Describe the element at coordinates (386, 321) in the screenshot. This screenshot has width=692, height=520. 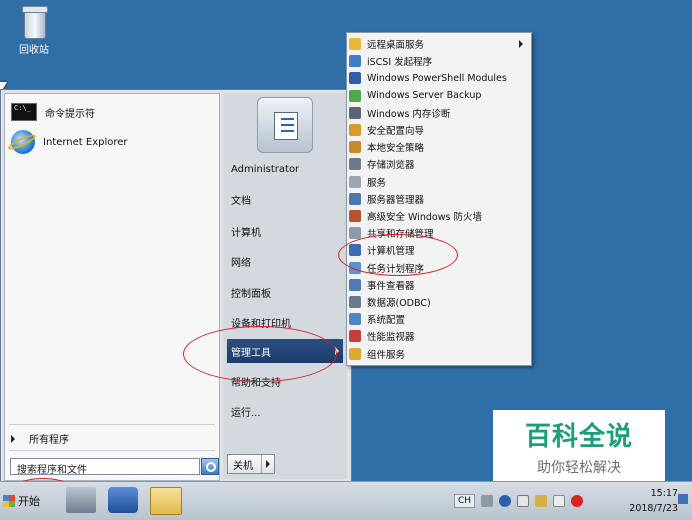
I see `submenu-item-label: 系统配置` at that location.